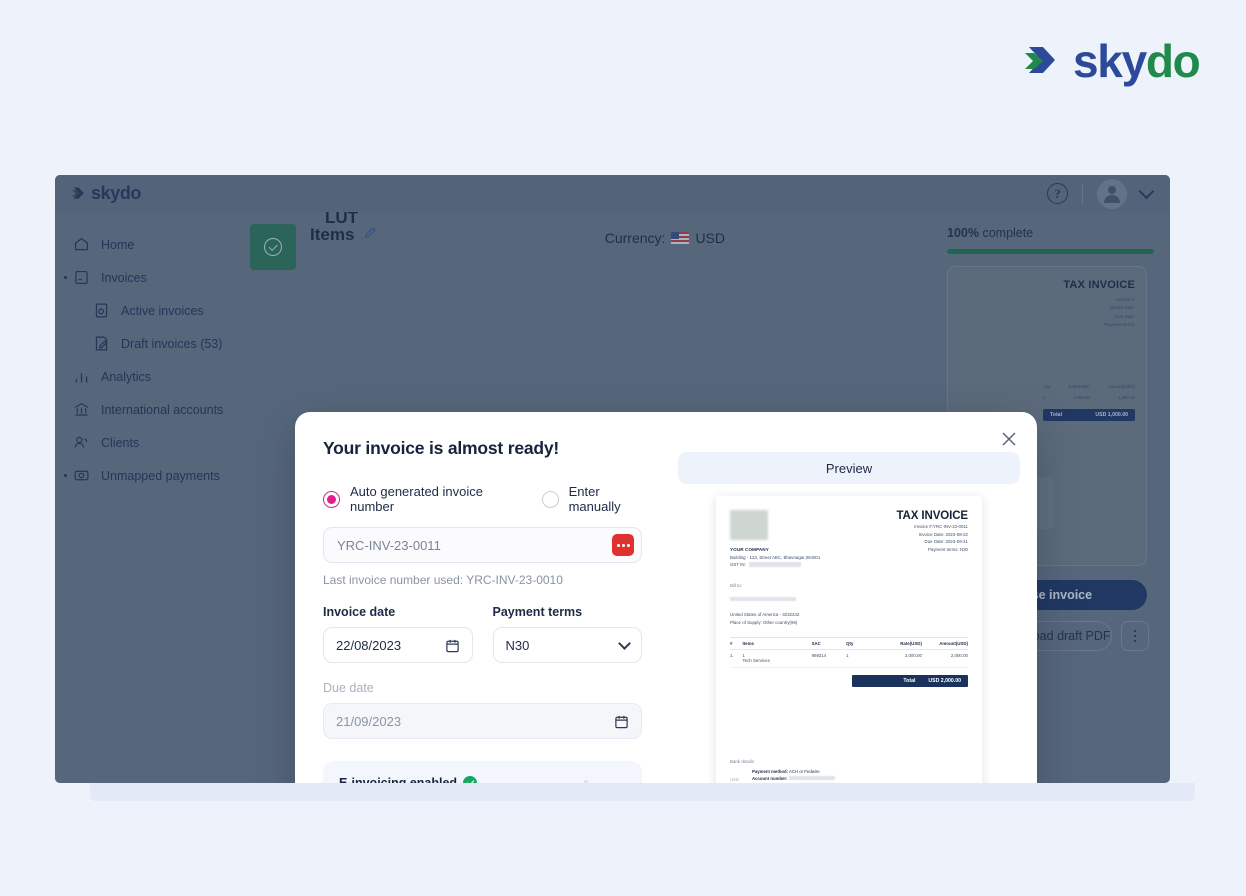 The image size is (1246, 896). I want to click on logo-text-sky: sky, so click(1110, 61).